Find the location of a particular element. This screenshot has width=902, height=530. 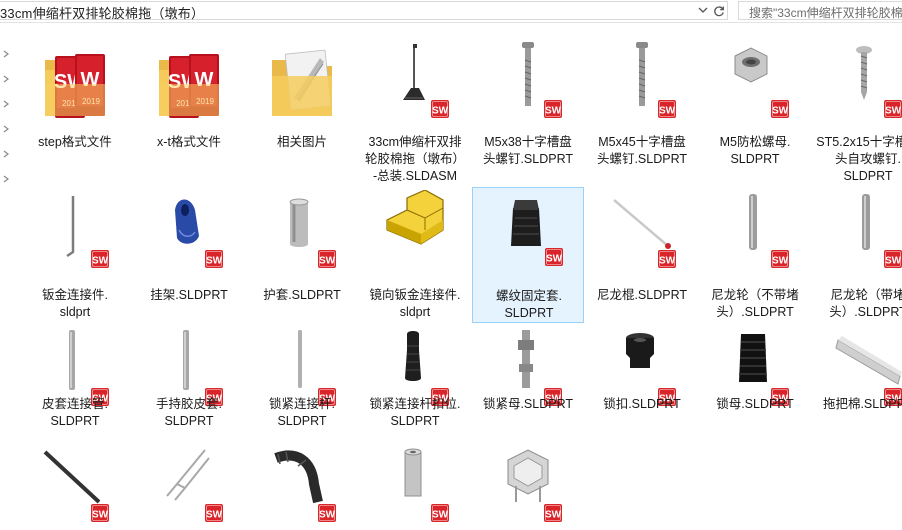

file-item: SW拖把棉.SLDPRT is located at coordinates (857, 384).